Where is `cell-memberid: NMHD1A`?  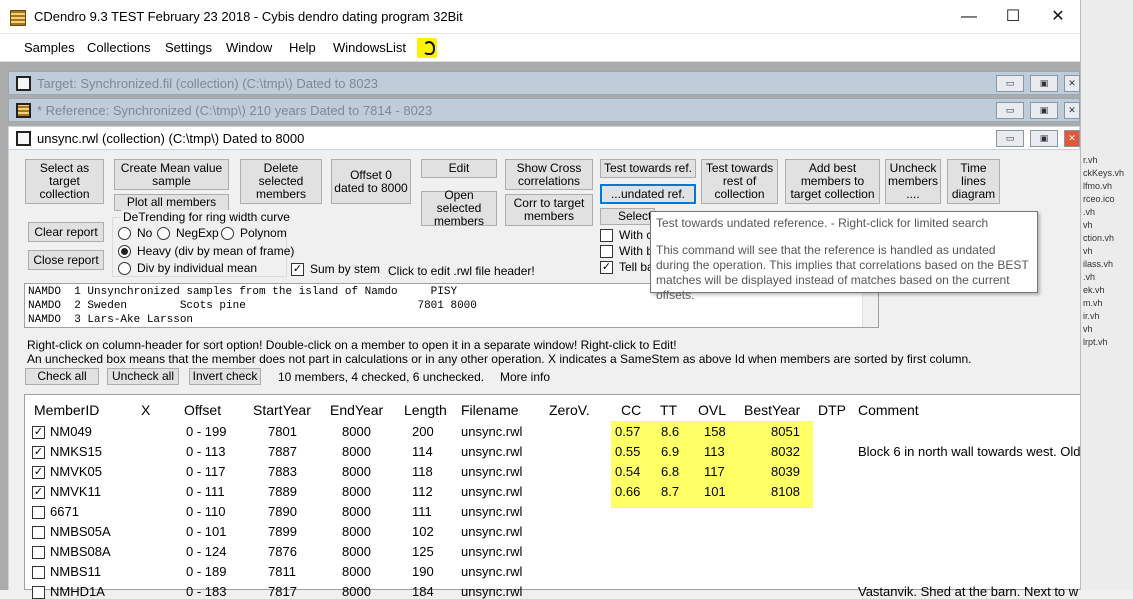
cell-memberid: NMHD1A is located at coordinates (77, 591).